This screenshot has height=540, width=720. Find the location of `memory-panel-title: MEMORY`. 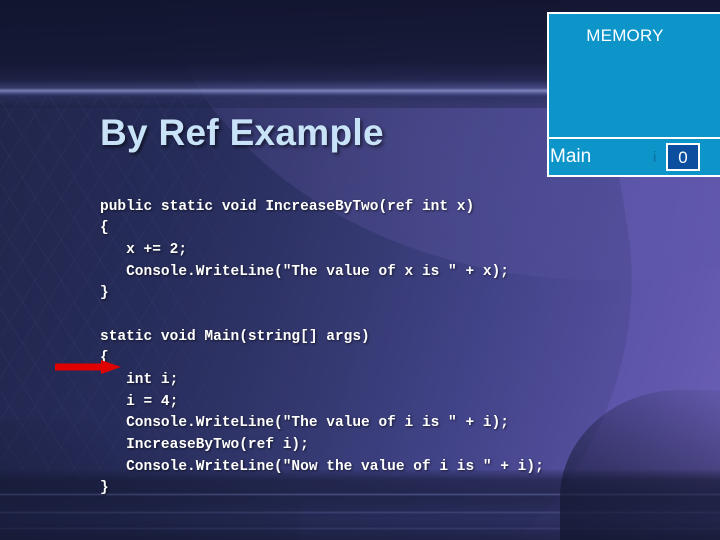

memory-panel-title: MEMORY is located at coordinates (625, 35).